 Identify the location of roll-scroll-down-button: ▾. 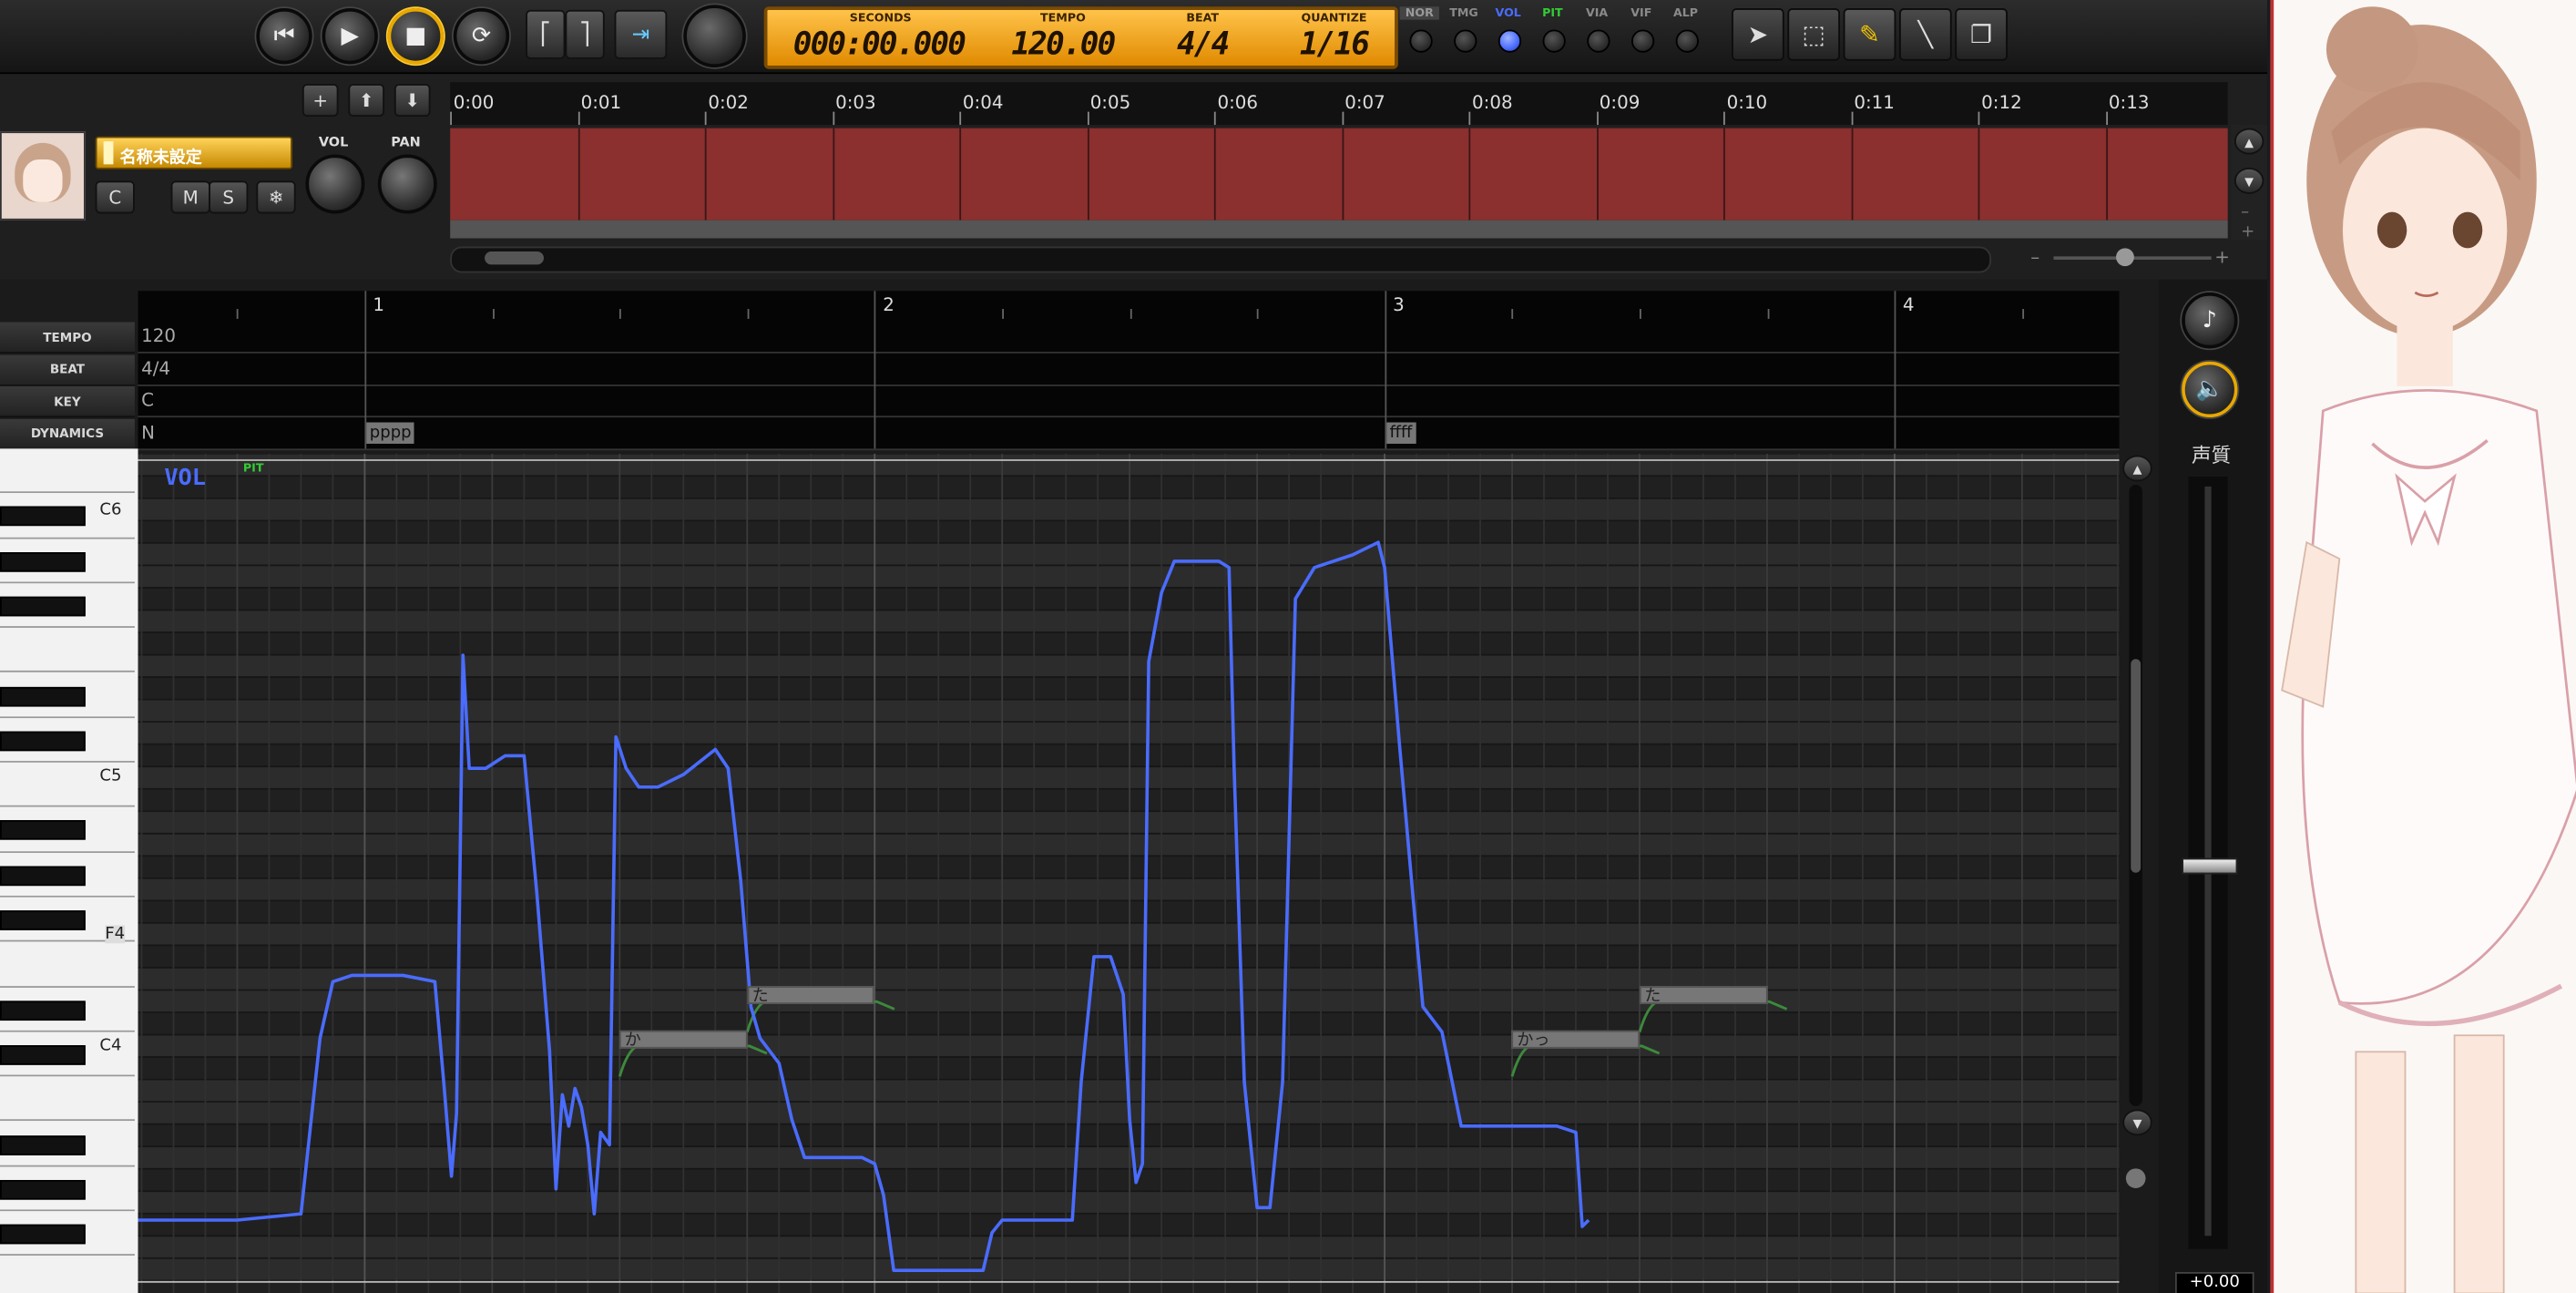
(2137, 1122).